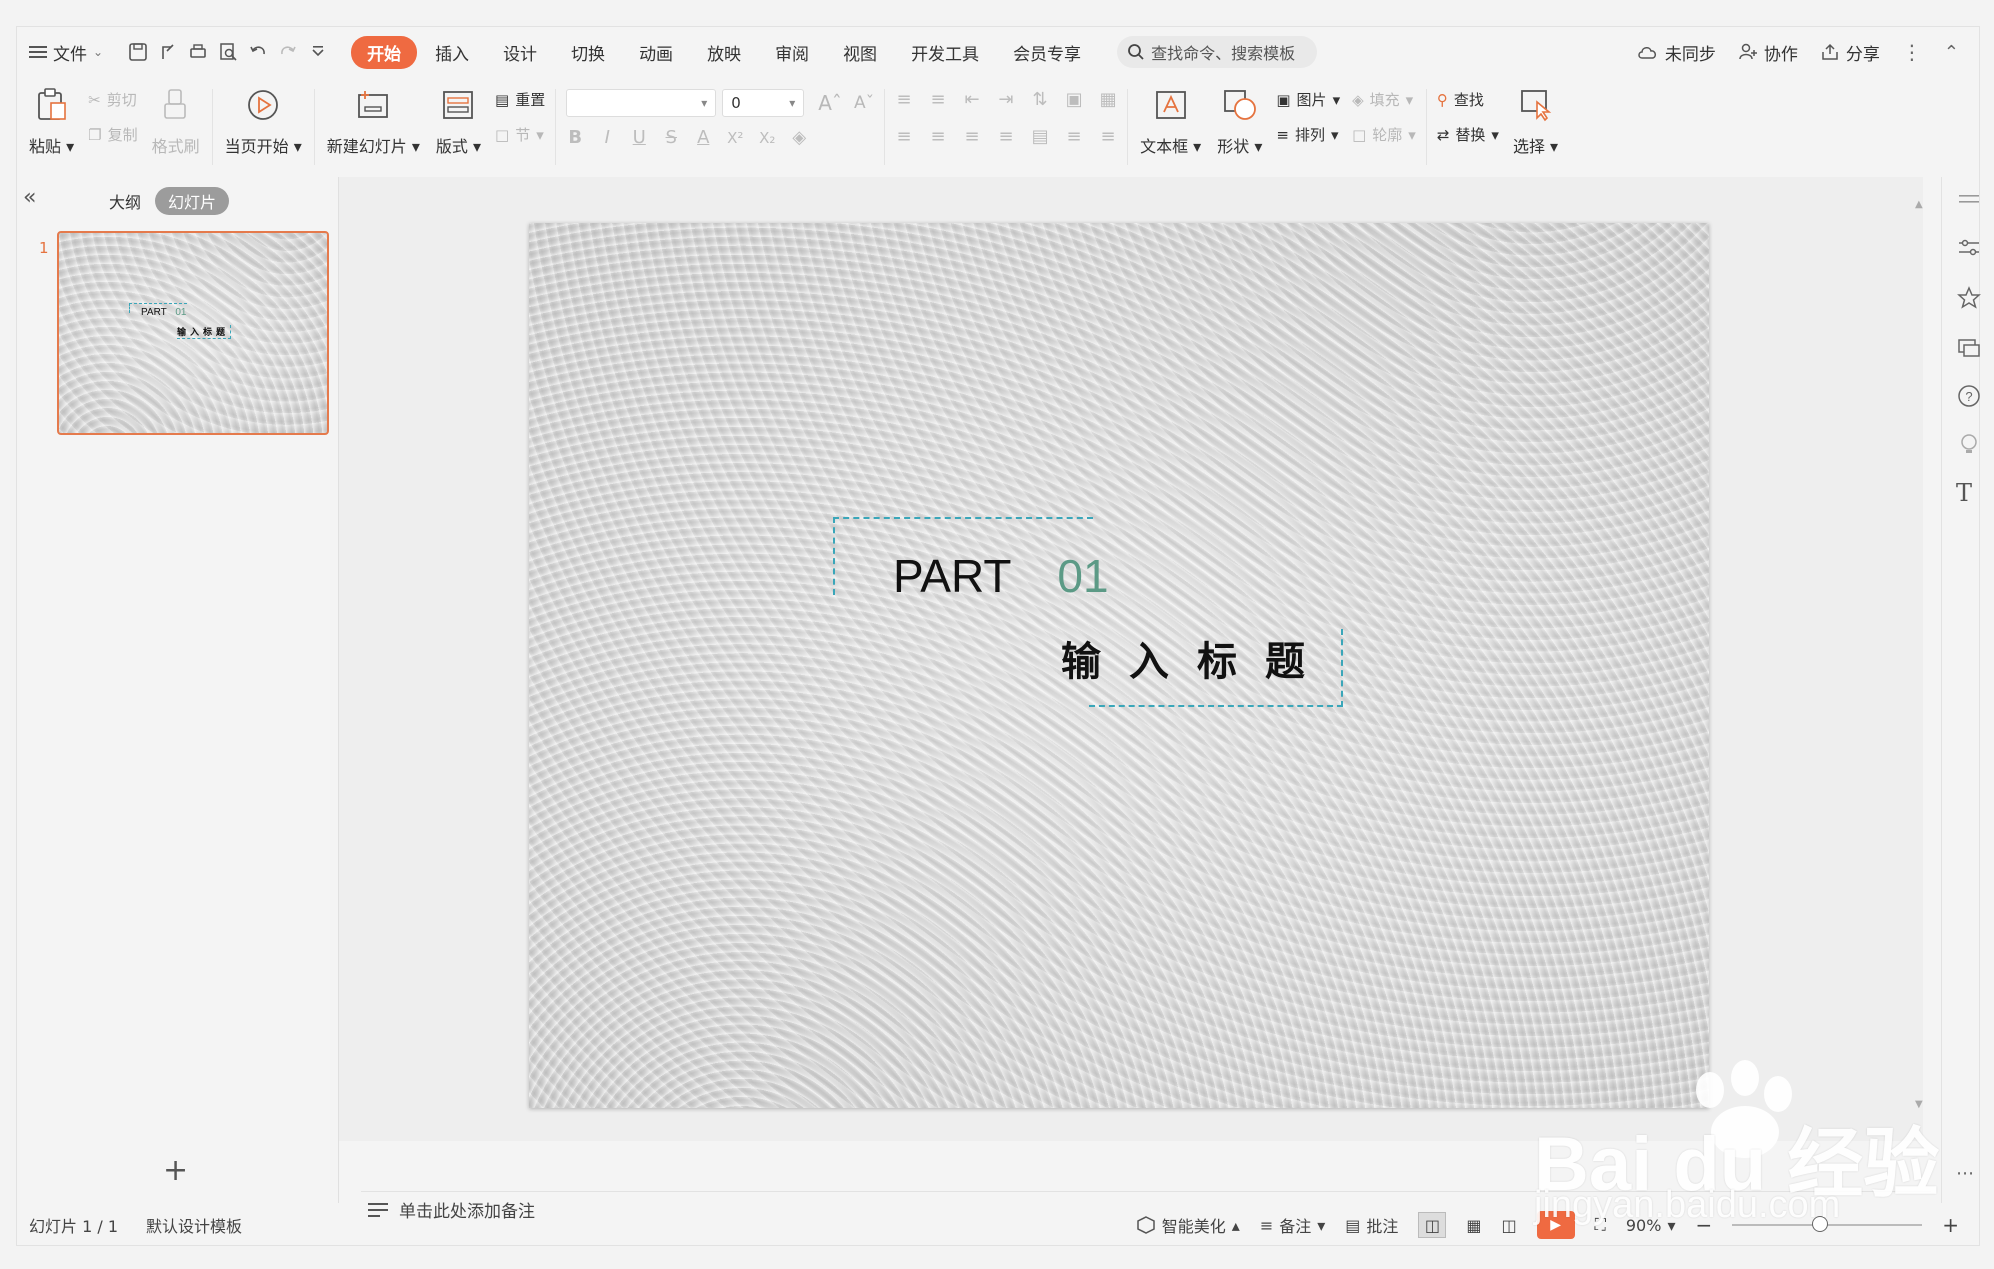 This screenshot has height=1269, width=1994. Describe the element at coordinates (1676, 52) in the screenshot. I see `sync-status: 未同步` at that location.